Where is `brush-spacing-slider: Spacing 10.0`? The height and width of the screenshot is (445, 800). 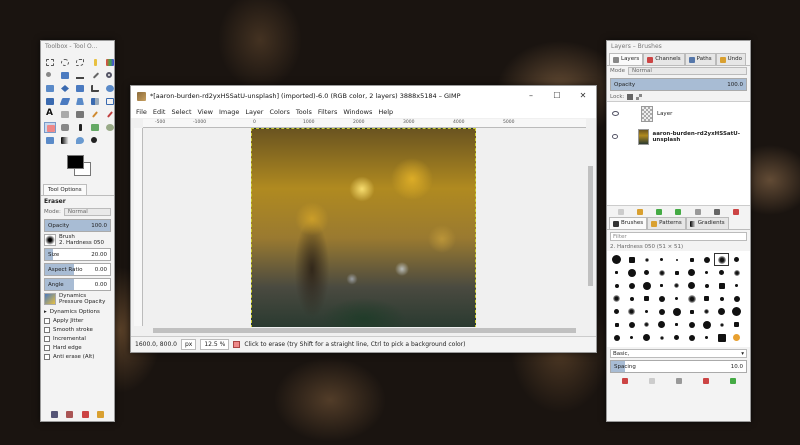
brush-spacing-slider: Spacing 10.0 is located at coordinates (678, 366).